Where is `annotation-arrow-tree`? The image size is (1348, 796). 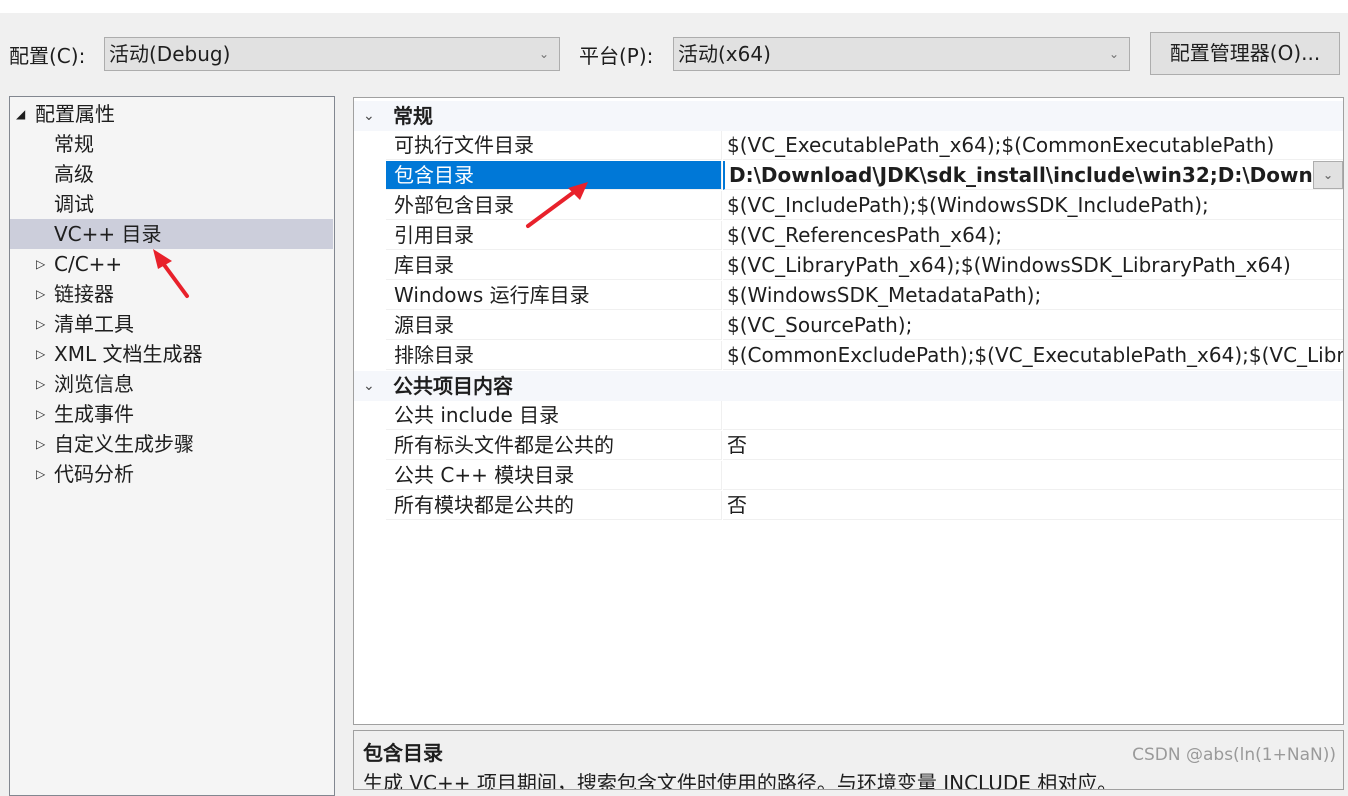 annotation-arrow-tree is located at coordinates (171, 273).